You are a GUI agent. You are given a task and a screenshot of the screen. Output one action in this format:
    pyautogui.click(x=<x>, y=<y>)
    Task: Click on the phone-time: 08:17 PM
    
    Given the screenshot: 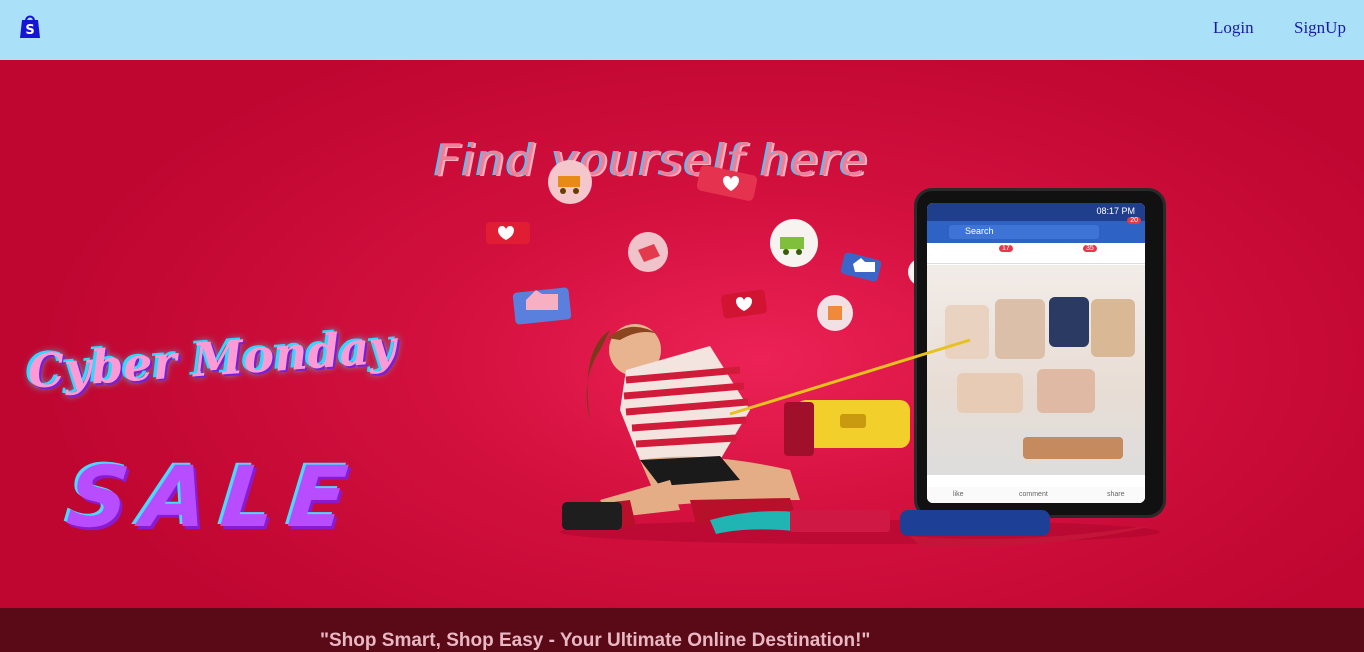 What is the action you would take?
    pyautogui.click(x=1115, y=211)
    